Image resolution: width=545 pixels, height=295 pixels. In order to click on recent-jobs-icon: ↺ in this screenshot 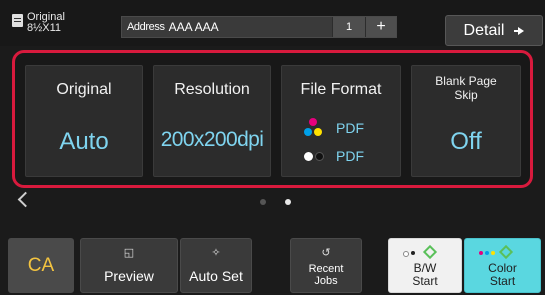, I will do `click(326, 253)`.